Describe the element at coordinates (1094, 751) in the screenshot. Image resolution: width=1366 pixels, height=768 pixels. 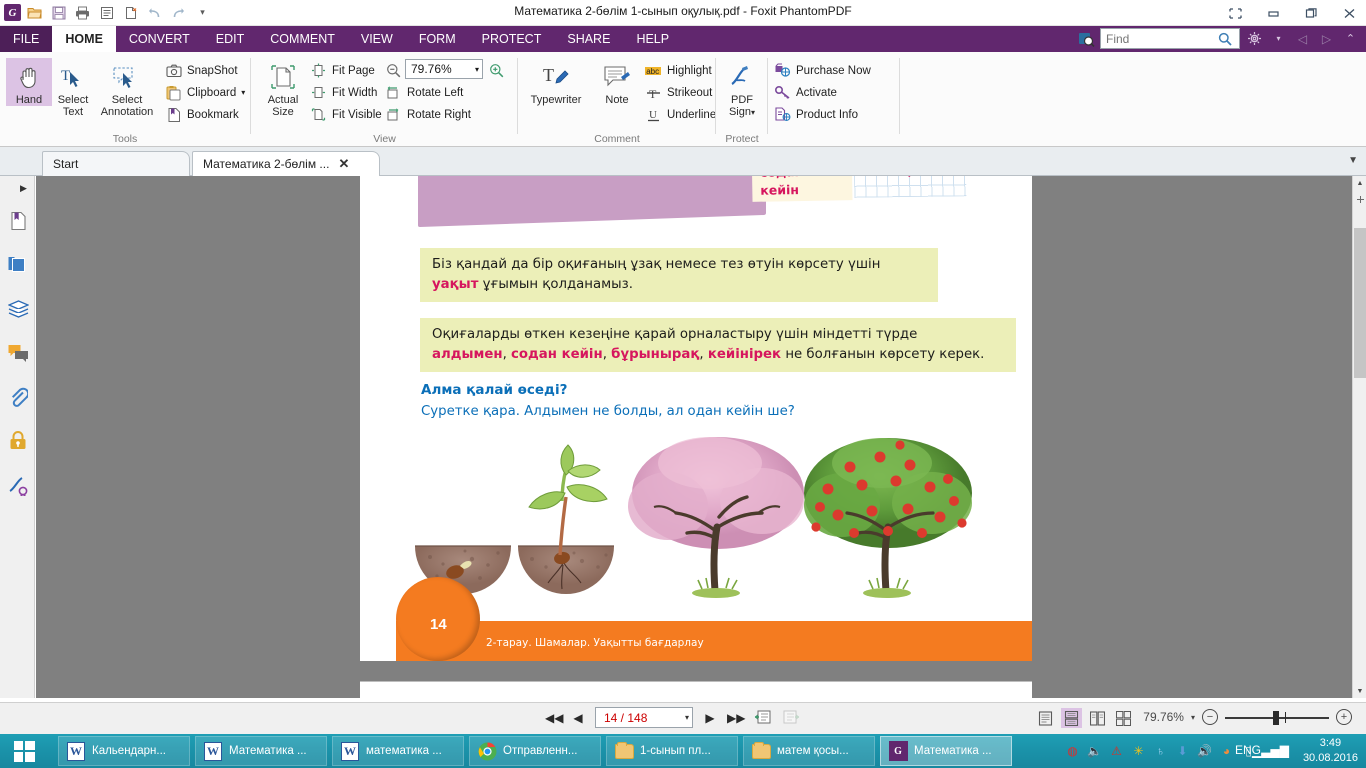
I see `volume-muted-icon: 🔈` at that location.